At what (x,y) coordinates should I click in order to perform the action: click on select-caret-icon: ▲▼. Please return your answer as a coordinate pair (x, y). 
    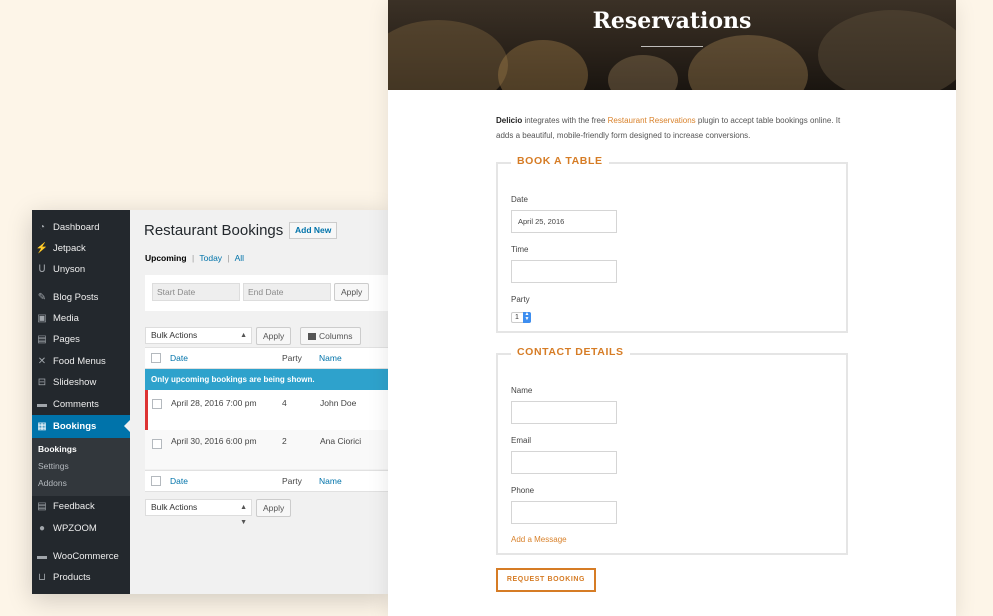
    Looking at the image, I should click on (243, 515).